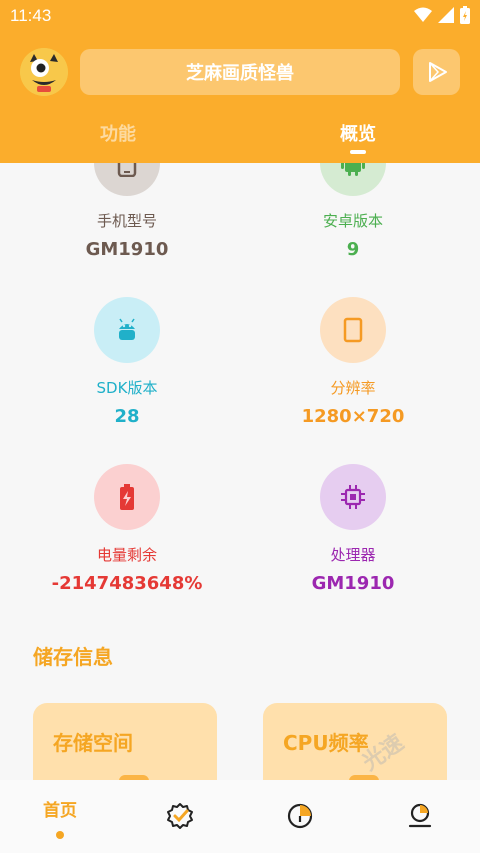  What do you see at coordinates (358, 133) in the screenshot?
I see `tab-overview: 概览` at bounding box center [358, 133].